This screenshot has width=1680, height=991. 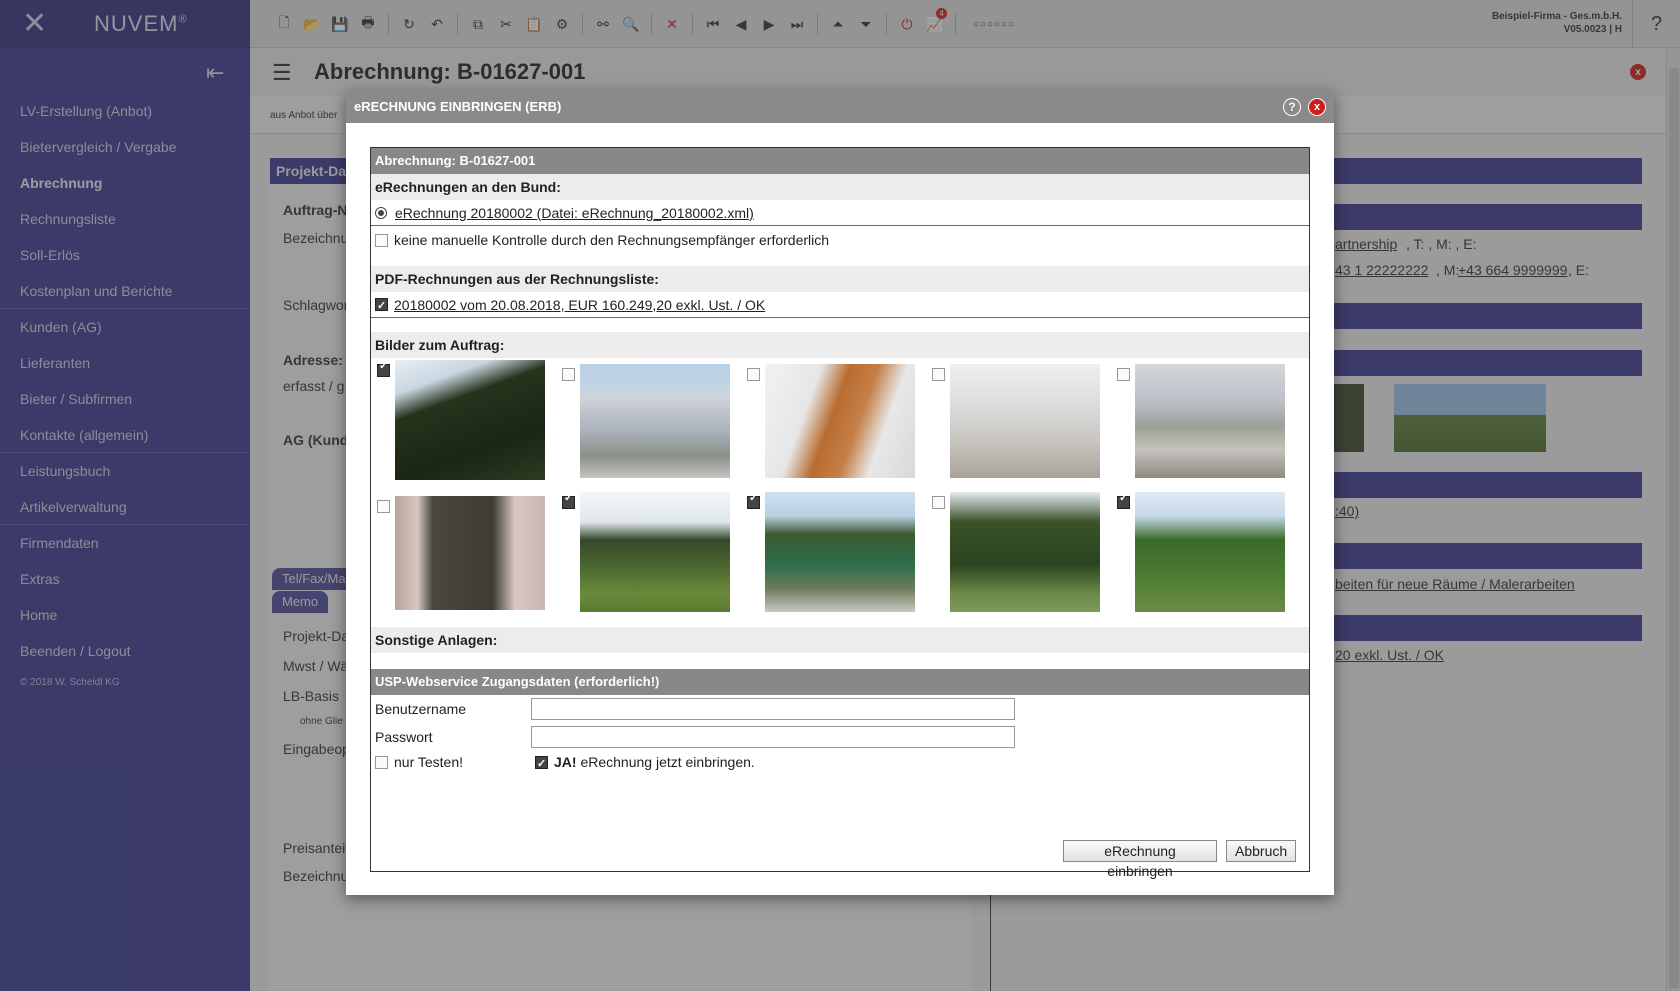 What do you see at coordinates (421, 709) in the screenshot?
I see `username-label: Benutzername` at bounding box center [421, 709].